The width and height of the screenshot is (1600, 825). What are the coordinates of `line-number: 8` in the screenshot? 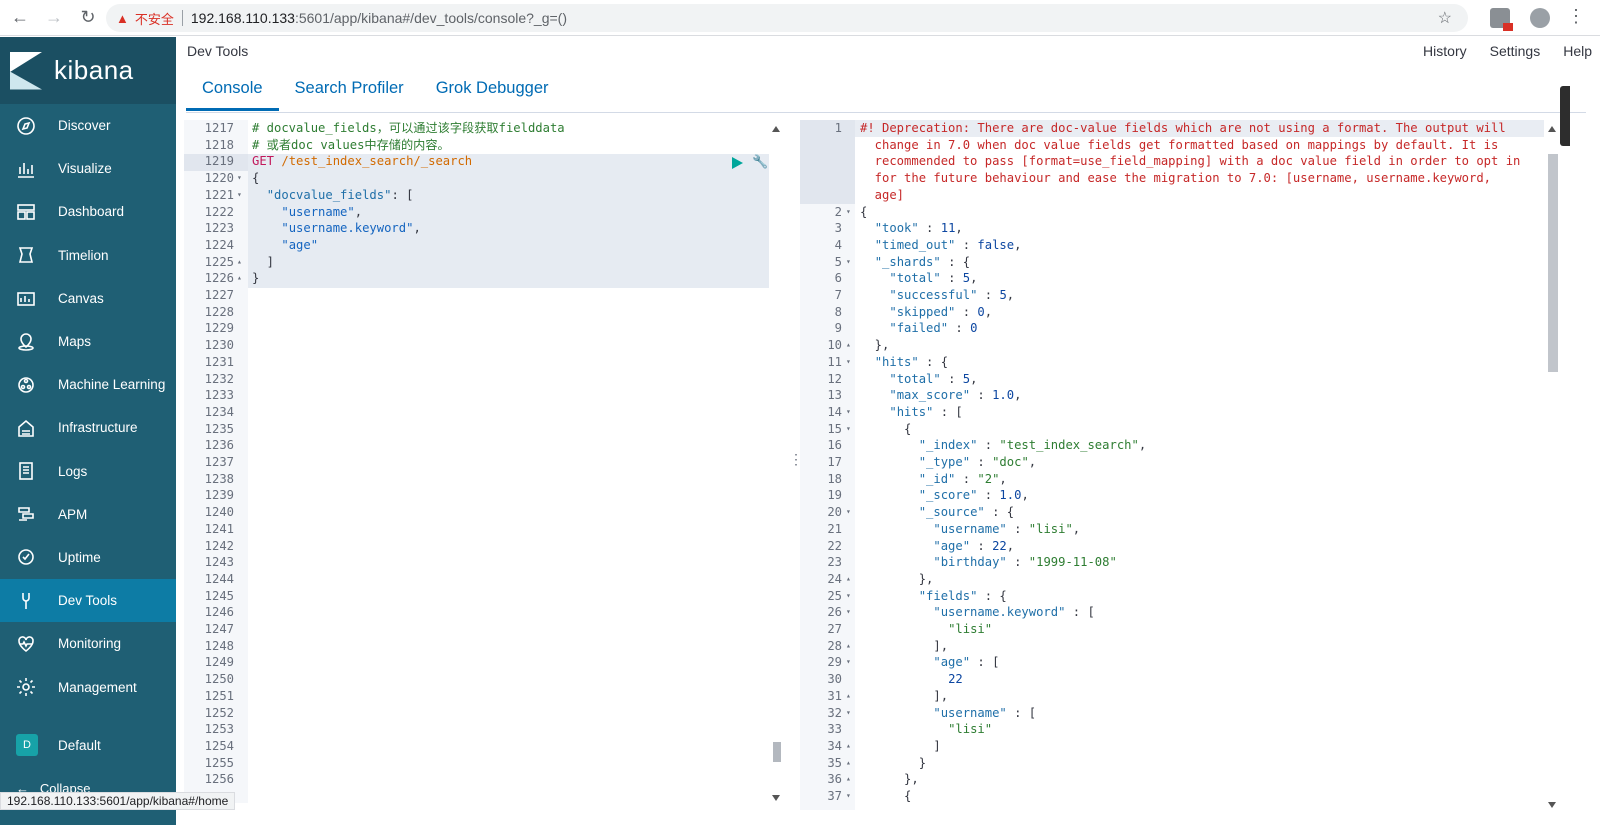 It's located at (838, 311).